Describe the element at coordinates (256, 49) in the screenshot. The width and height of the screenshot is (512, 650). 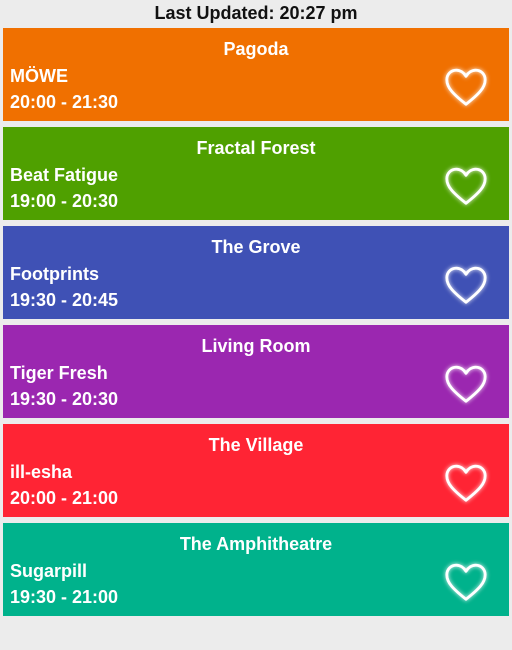
I see `stage-name: Pagoda` at that location.